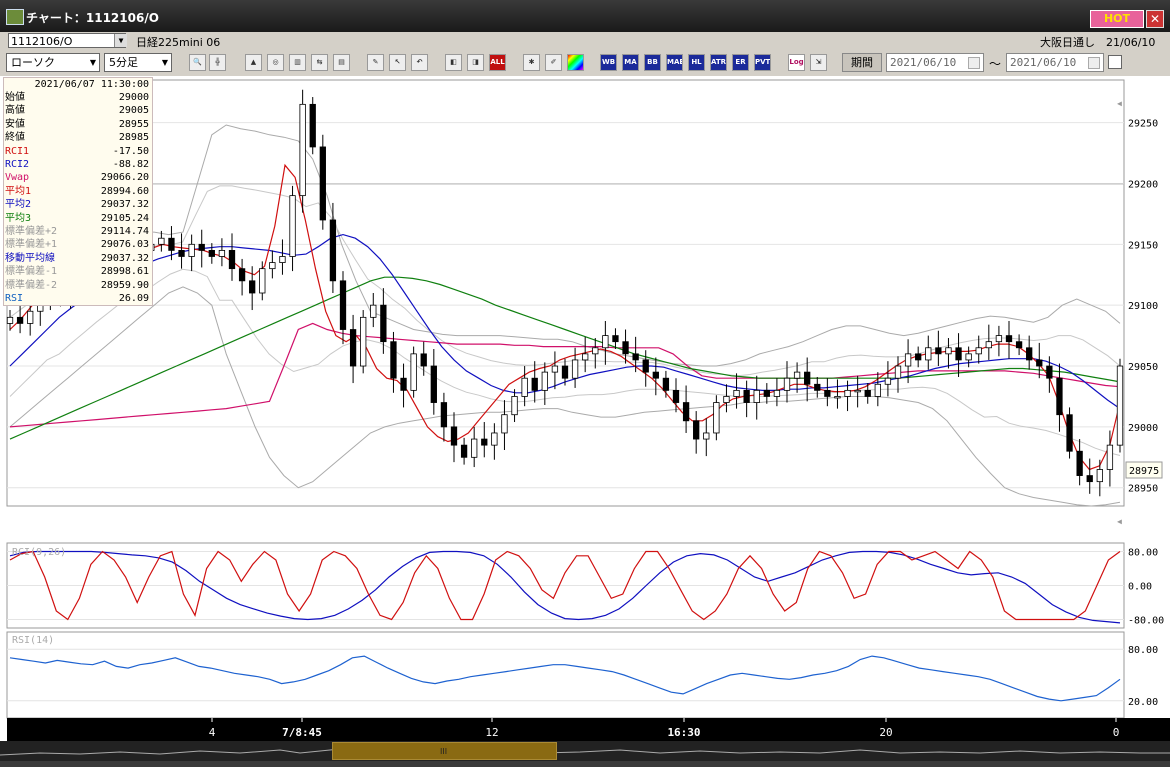 The image size is (1170, 767). What do you see at coordinates (375, 62) in the screenshot?
I see `pen-icon: ✎` at bounding box center [375, 62].